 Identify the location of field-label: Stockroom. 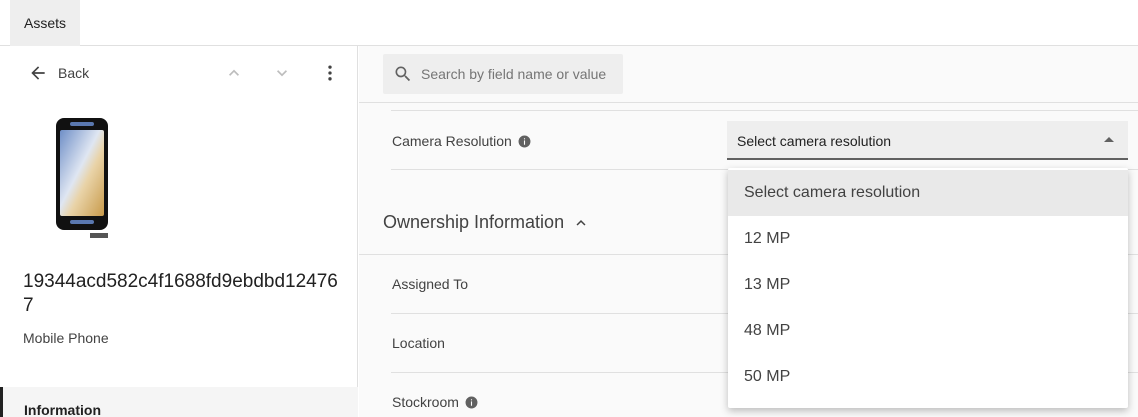
(435, 402).